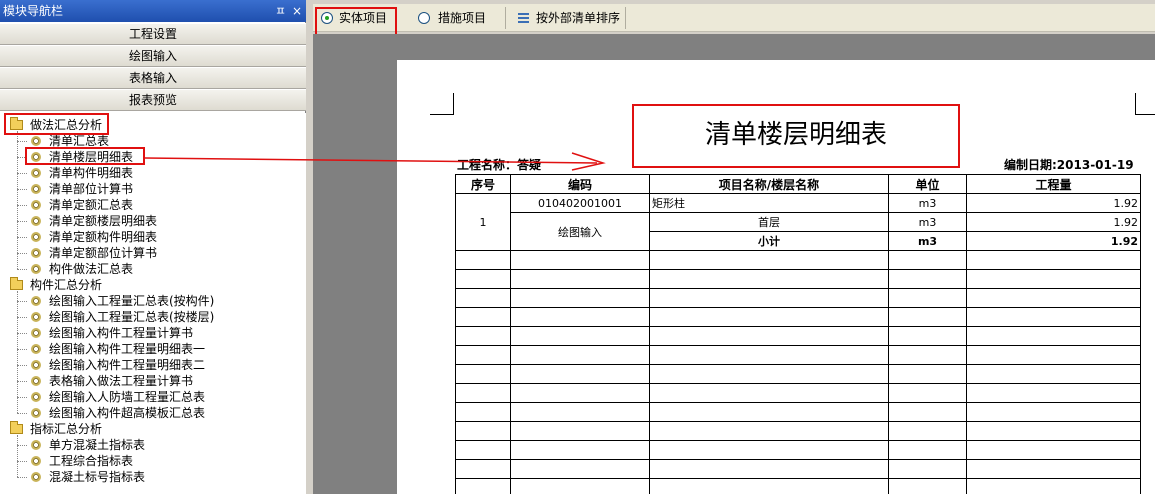  Describe the element at coordinates (56, 124) in the screenshot. I see `highlight-folder` at that location.